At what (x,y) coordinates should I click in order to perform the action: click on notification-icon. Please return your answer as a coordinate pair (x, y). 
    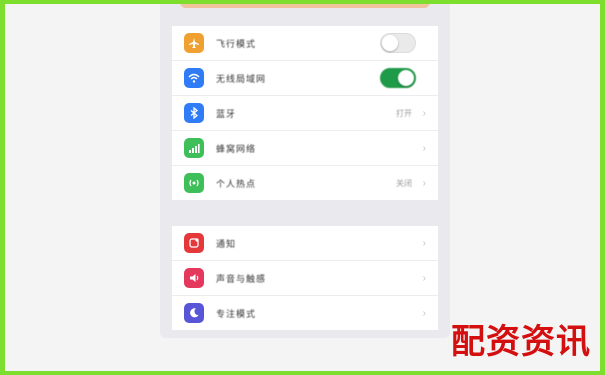
    Looking at the image, I should click on (194, 243).